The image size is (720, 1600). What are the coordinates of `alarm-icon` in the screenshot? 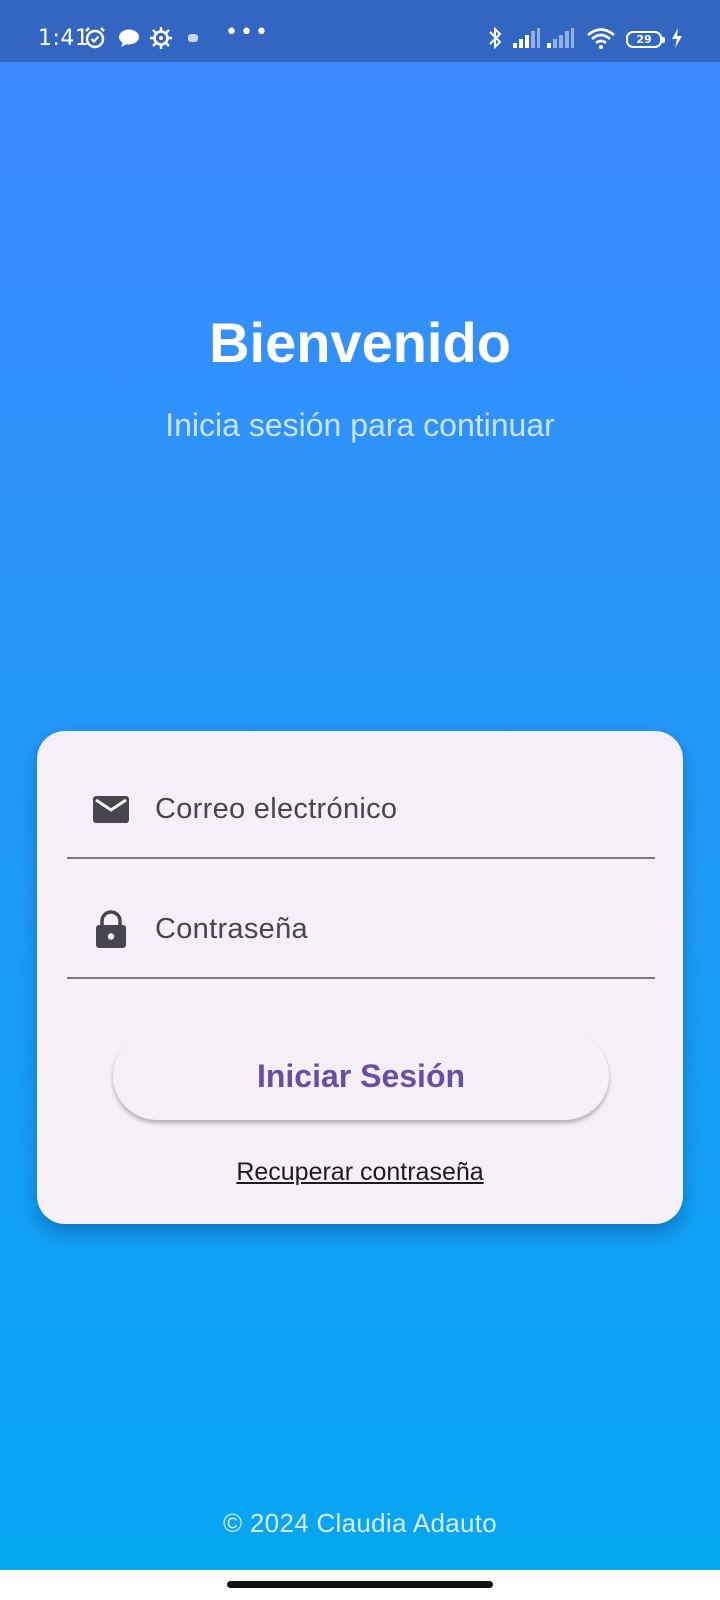 It's located at (95, 38).